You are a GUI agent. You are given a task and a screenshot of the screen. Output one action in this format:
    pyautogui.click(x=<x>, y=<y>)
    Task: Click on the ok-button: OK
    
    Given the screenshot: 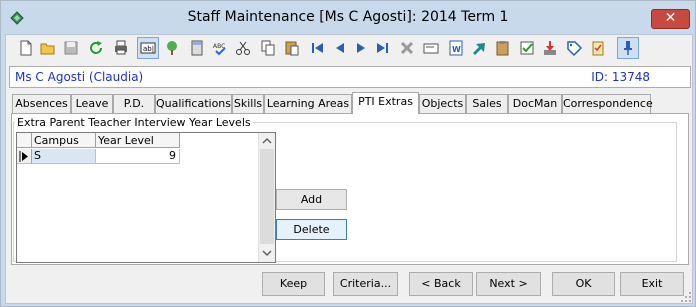 What is the action you would take?
    pyautogui.click(x=583, y=284)
    